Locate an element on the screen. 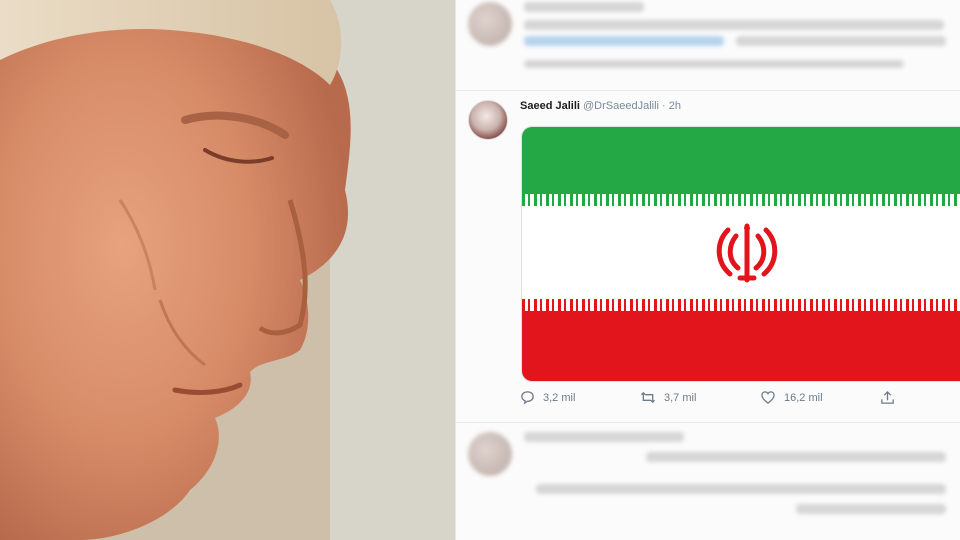 Image resolution: width=960 pixels, height=540 pixels. author-name: Saeed Jalili is located at coordinates (550, 106).